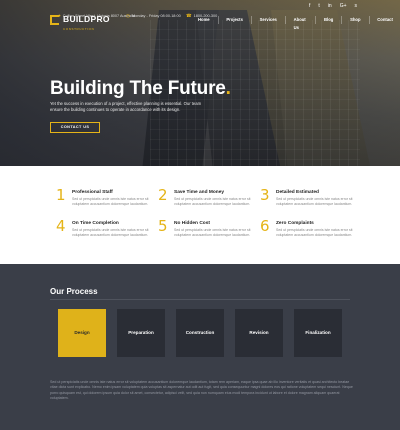 The height and width of the screenshot is (430, 400). Describe the element at coordinates (163, 226) in the screenshot. I see `feature-number: 5` at that location.